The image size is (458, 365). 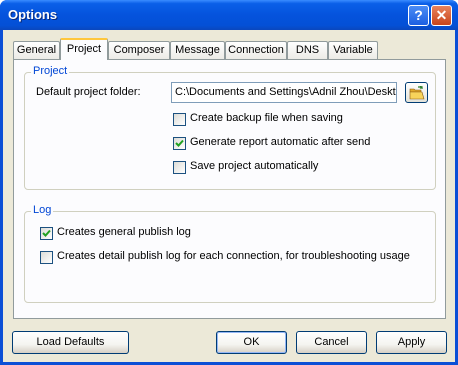 I want to click on general-log-checkbox, so click(x=46, y=233).